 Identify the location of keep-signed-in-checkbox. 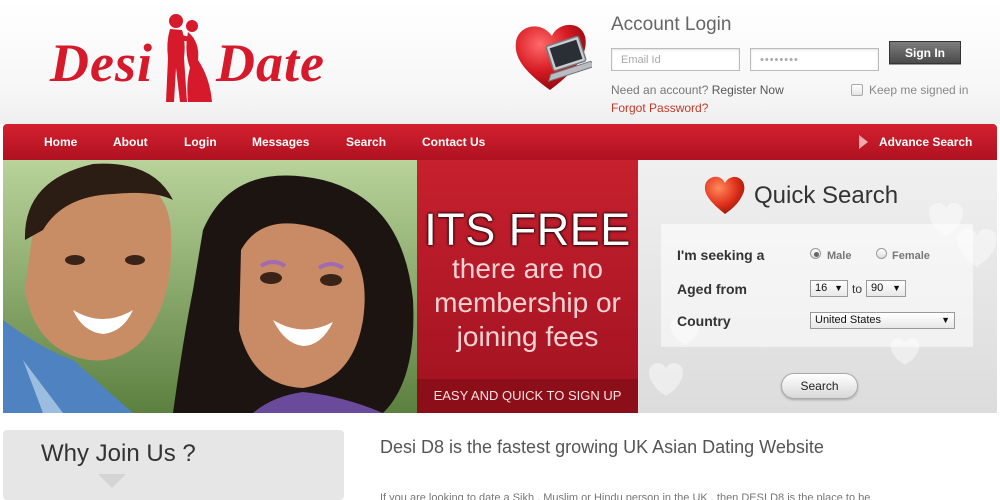
(857, 90).